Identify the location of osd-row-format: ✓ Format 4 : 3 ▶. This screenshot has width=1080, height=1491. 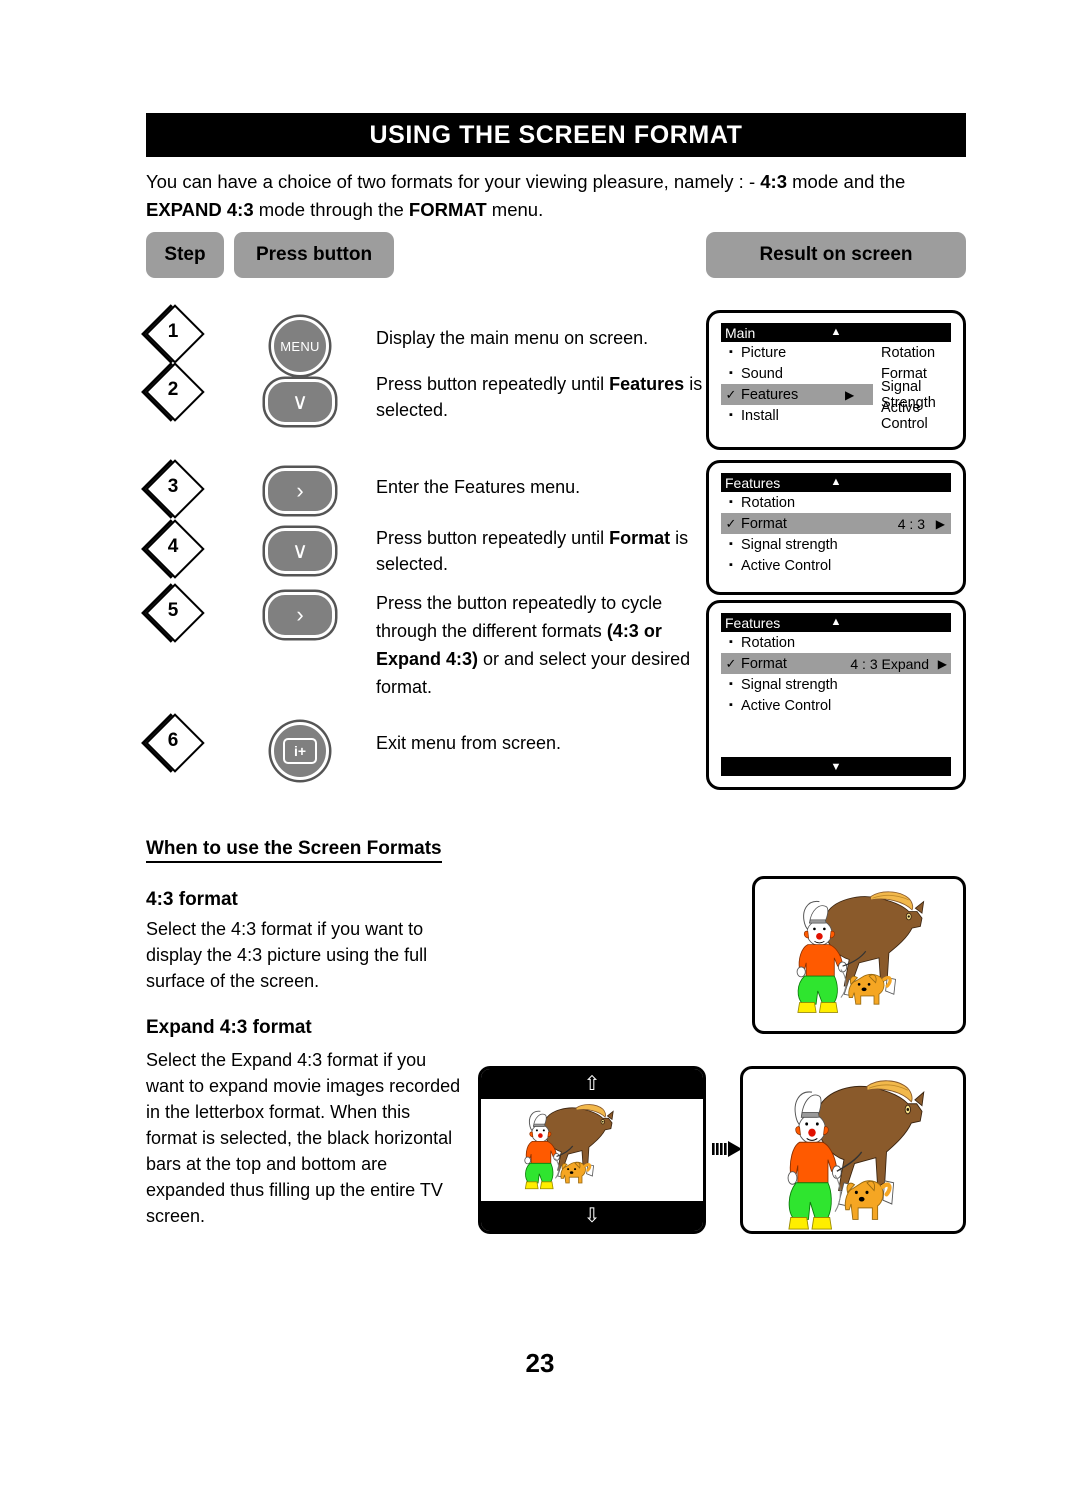
(836, 523).